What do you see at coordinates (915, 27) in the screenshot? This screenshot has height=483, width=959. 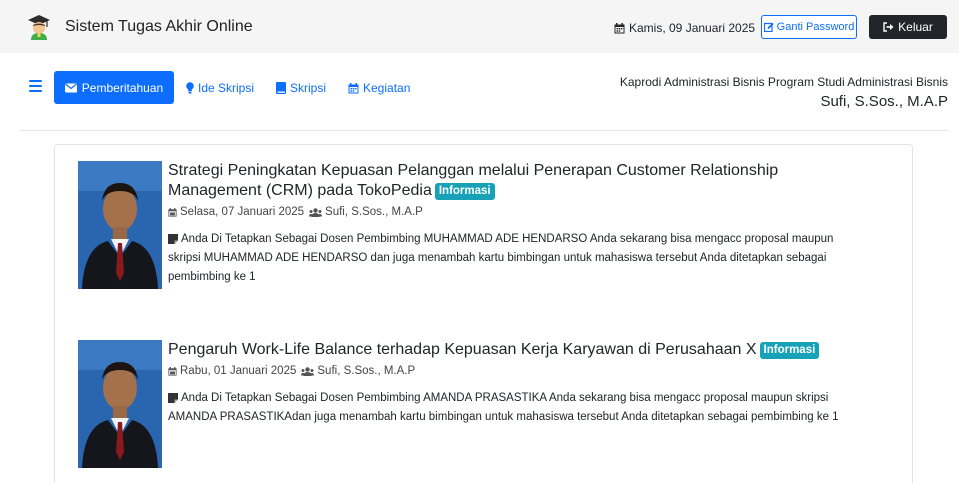 I see `logout-label: Keluar` at bounding box center [915, 27].